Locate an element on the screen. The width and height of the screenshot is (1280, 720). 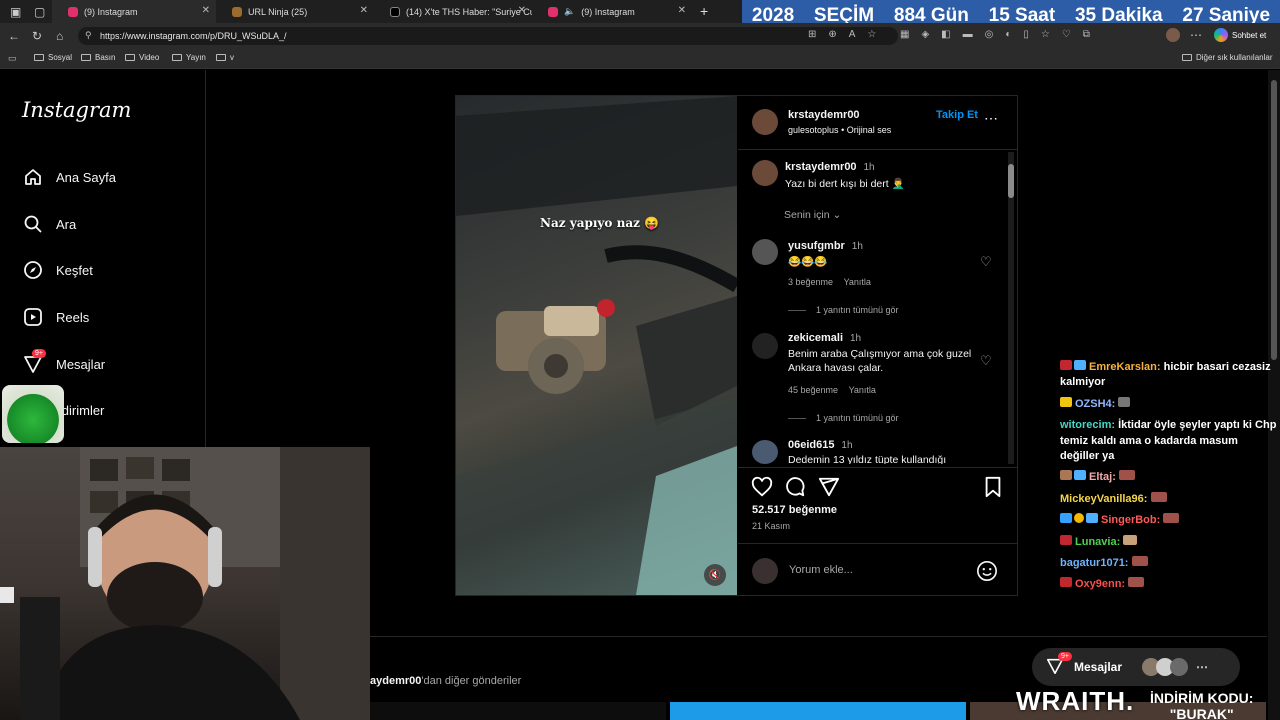
save-bookmark-icon is located at coordinates (993, 489).